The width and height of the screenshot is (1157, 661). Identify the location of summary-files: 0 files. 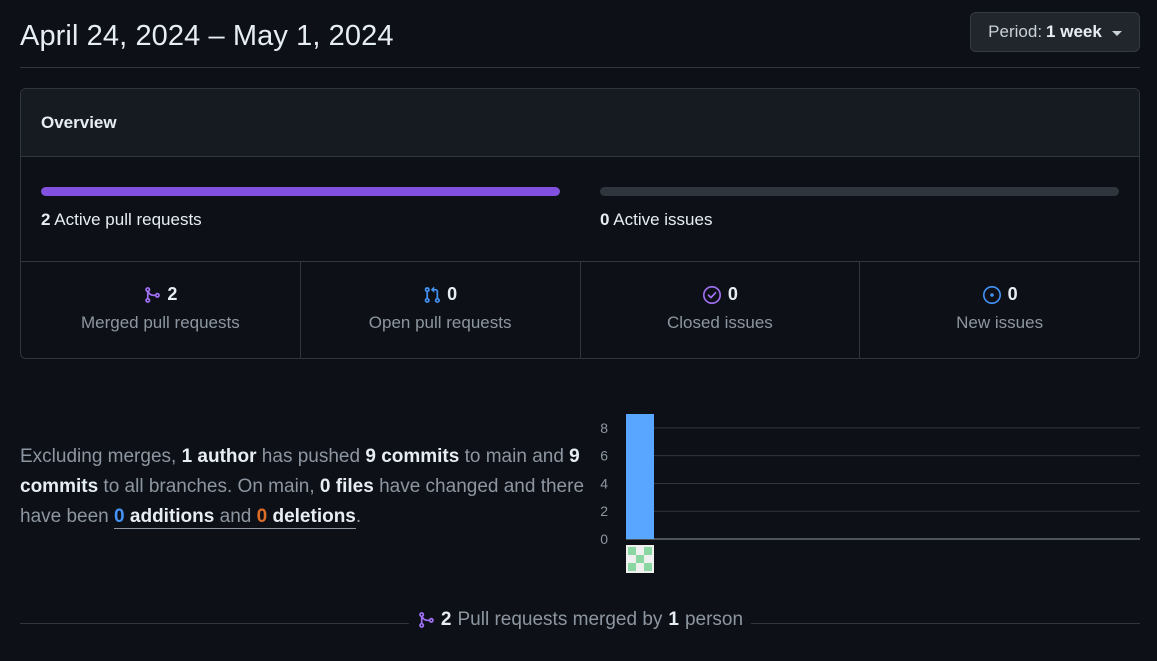
(346, 486).